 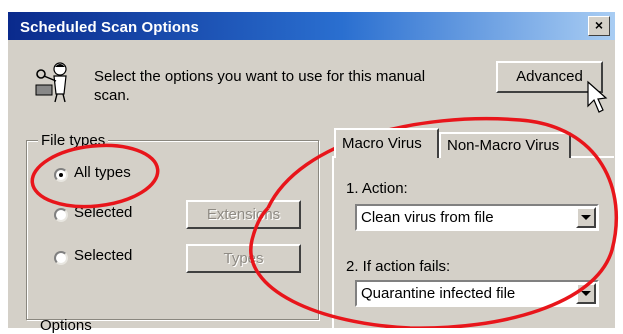 What do you see at coordinates (61, 175) in the screenshot?
I see `radio-all-types` at bounding box center [61, 175].